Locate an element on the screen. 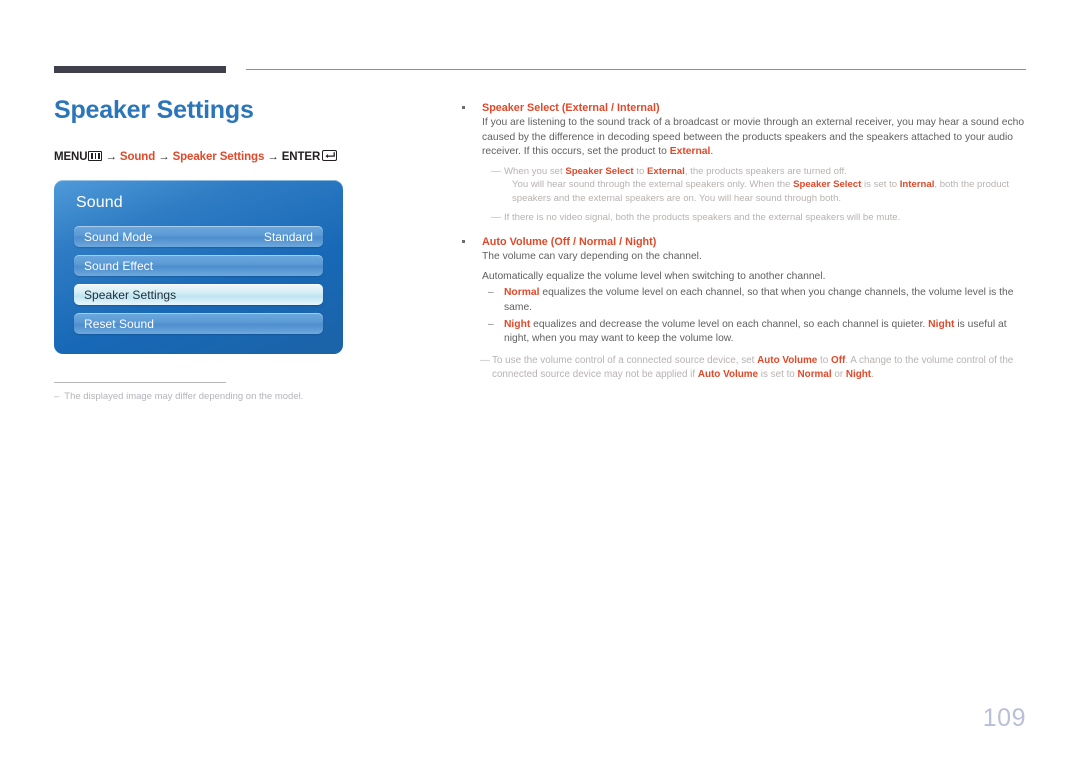  note-term-1: Speaker Select is located at coordinates (599, 171).